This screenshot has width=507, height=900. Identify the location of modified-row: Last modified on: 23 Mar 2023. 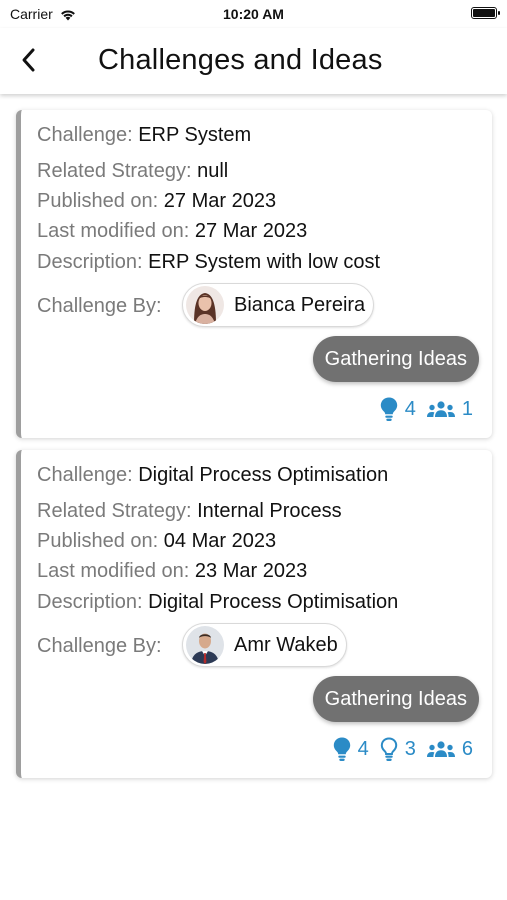
(172, 571).